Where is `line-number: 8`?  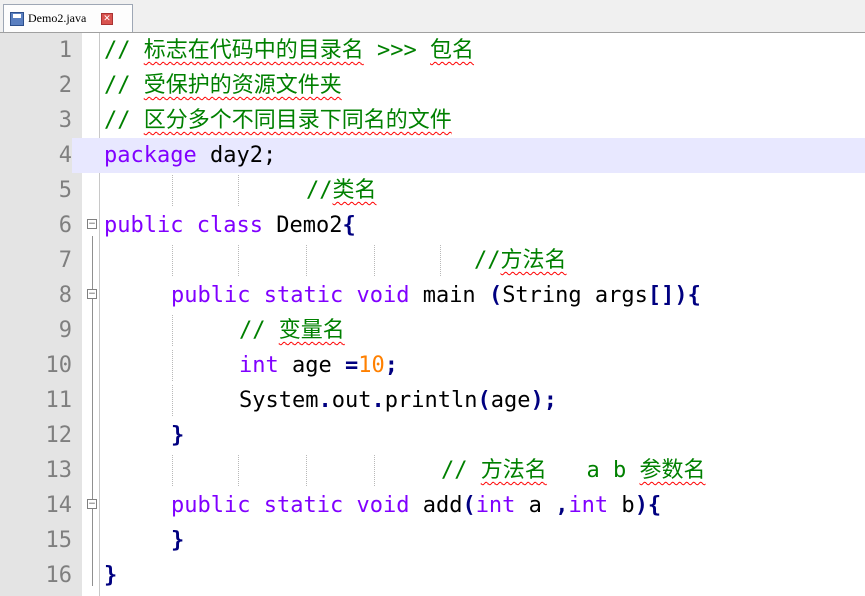 line-number: 8 is located at coordinates (65, 295).